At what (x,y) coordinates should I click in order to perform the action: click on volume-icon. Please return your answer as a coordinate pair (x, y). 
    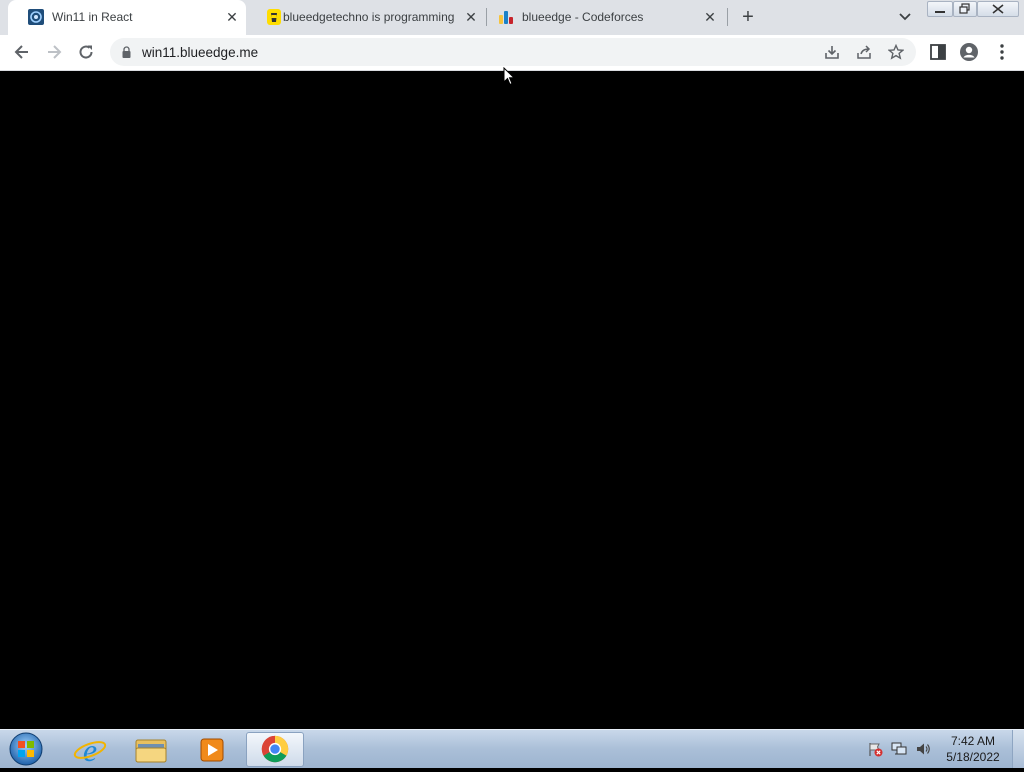
    Looking at the image, I should click on (923, 749).